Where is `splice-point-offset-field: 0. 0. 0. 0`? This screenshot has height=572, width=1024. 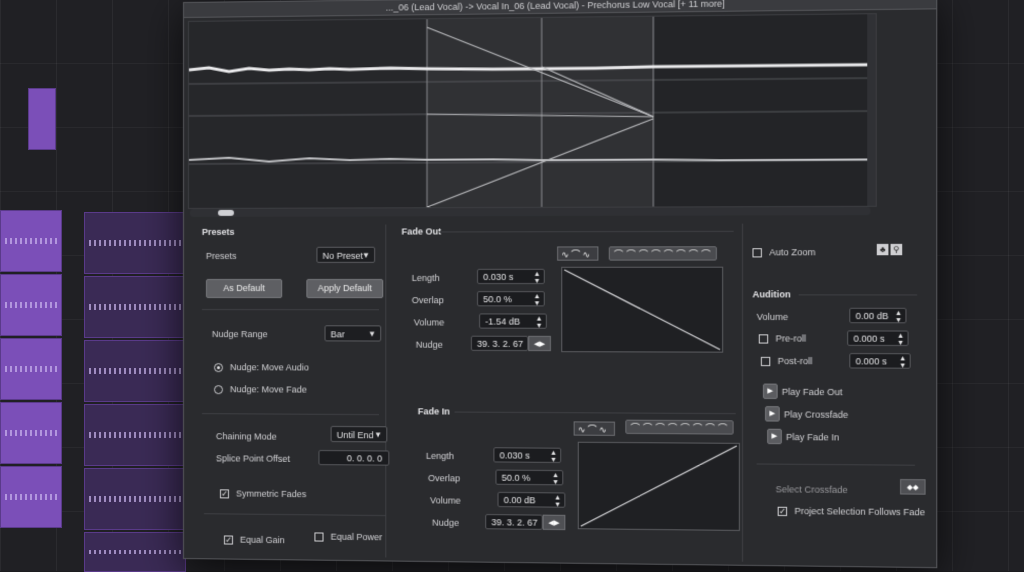
splice-point-offset-field: 0. 0. 0. 0 is located at coordinates (354, 457).